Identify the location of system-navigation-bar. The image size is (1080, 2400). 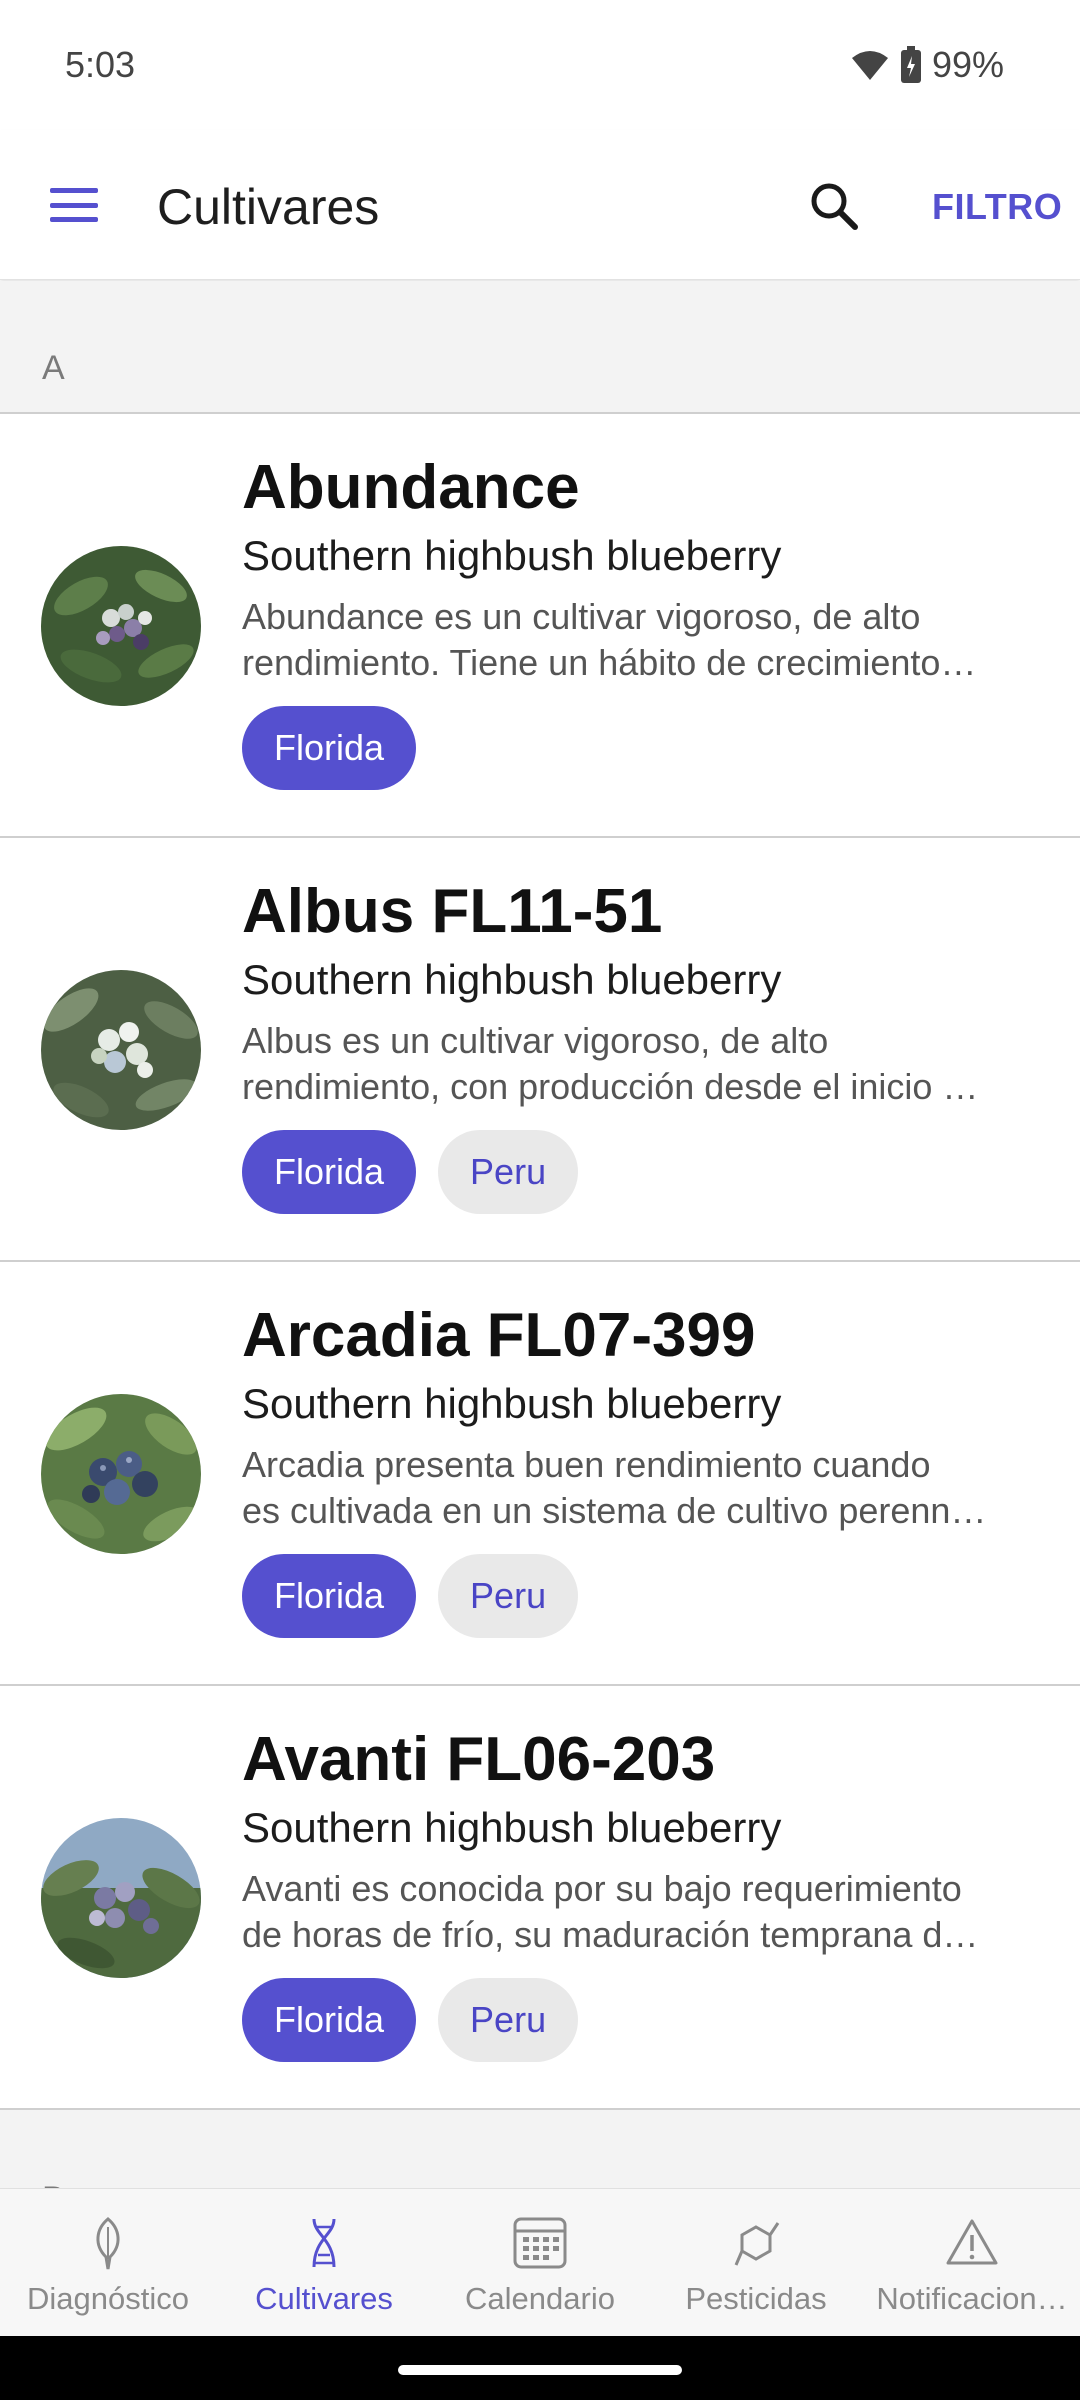
(540, 2368).